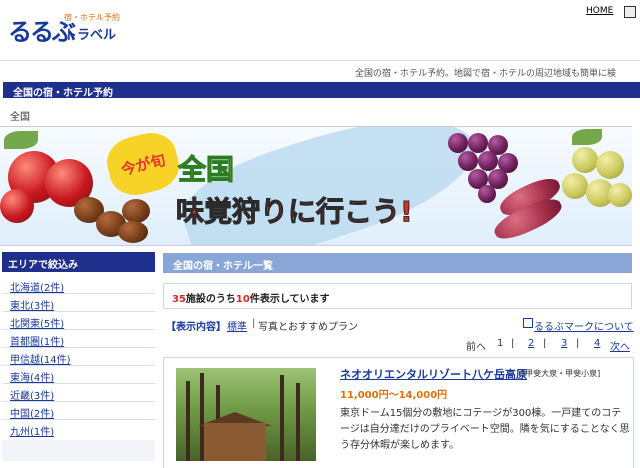 The width and height of the screenshot is (640, 468). What do you see at coordinates (486, 74) in the screenshot?
I see `tagline: 全国の宿・ホテル予約。地図で宿・ホテルの周辺地域も簡単に検` at bounding box center [486, 74].